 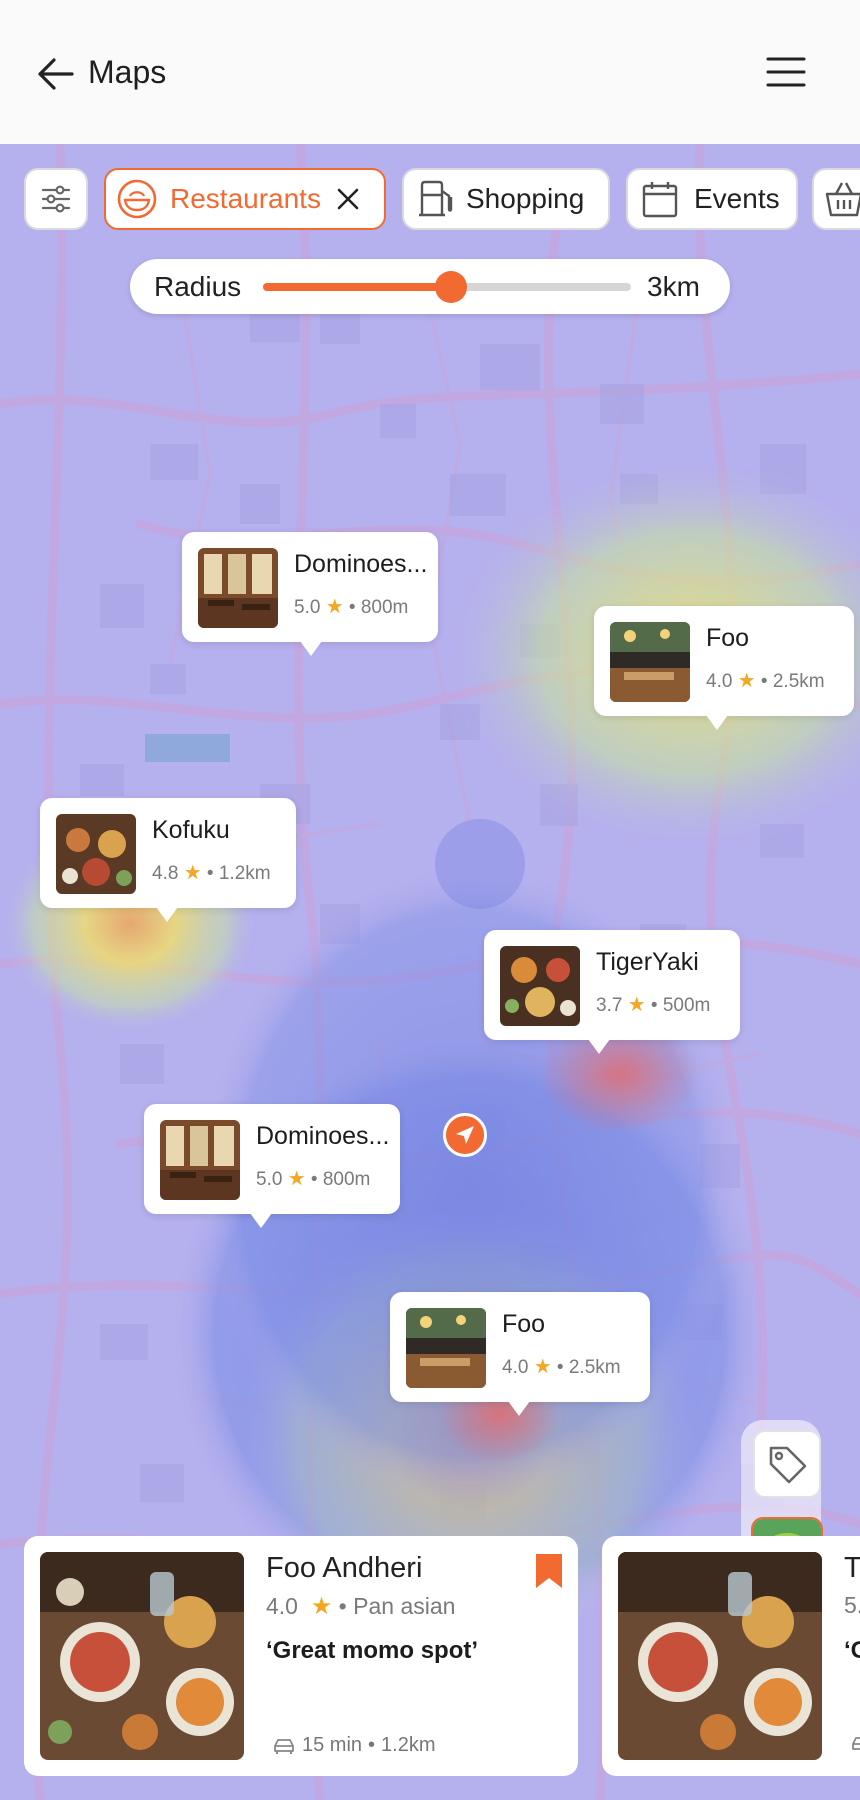 What do you see at coordinates (168, 860) in the screenshot?
I see `map-marker-restaurant: Kofuku 4.8 ★ • 1.2km` at bounding box center [168, 860].